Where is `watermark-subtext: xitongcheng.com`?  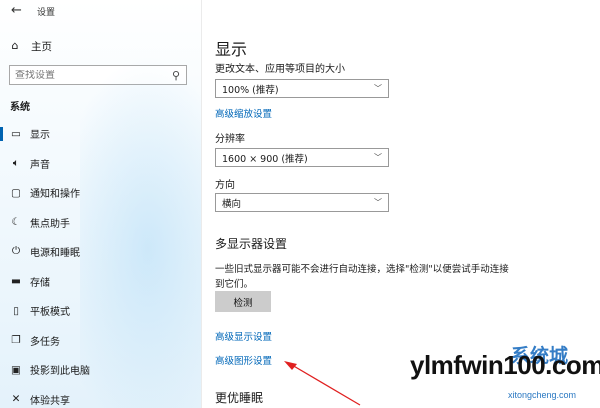 watermark-subtext: xitongcheng.com is located at coordinates (542, 395).